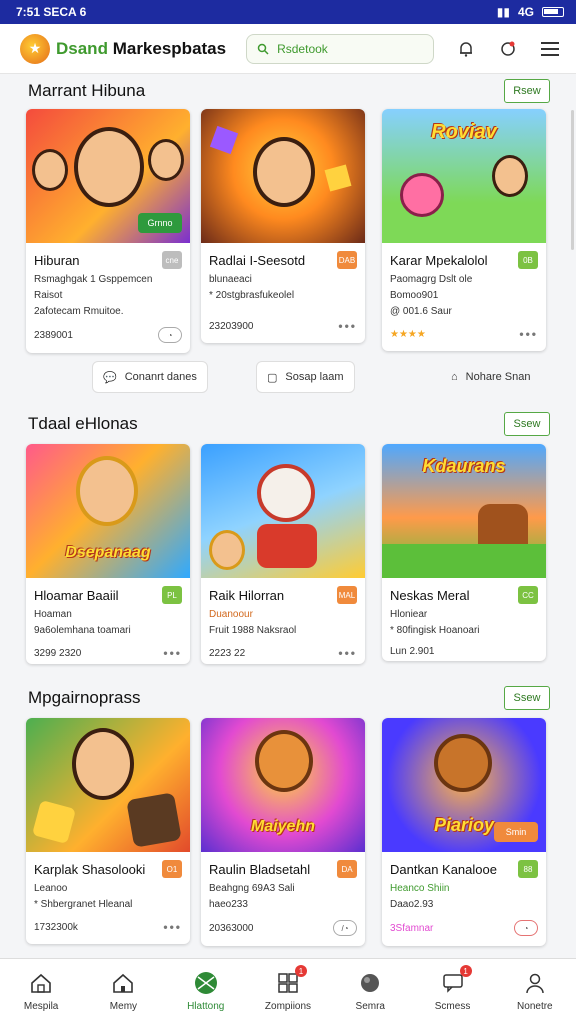 This screenshot has height=1024, width=576. Describe the element at coordinates (253, 630) in the screenshot. I see `card-line: Fruit 1988 Naksraol` at that location.